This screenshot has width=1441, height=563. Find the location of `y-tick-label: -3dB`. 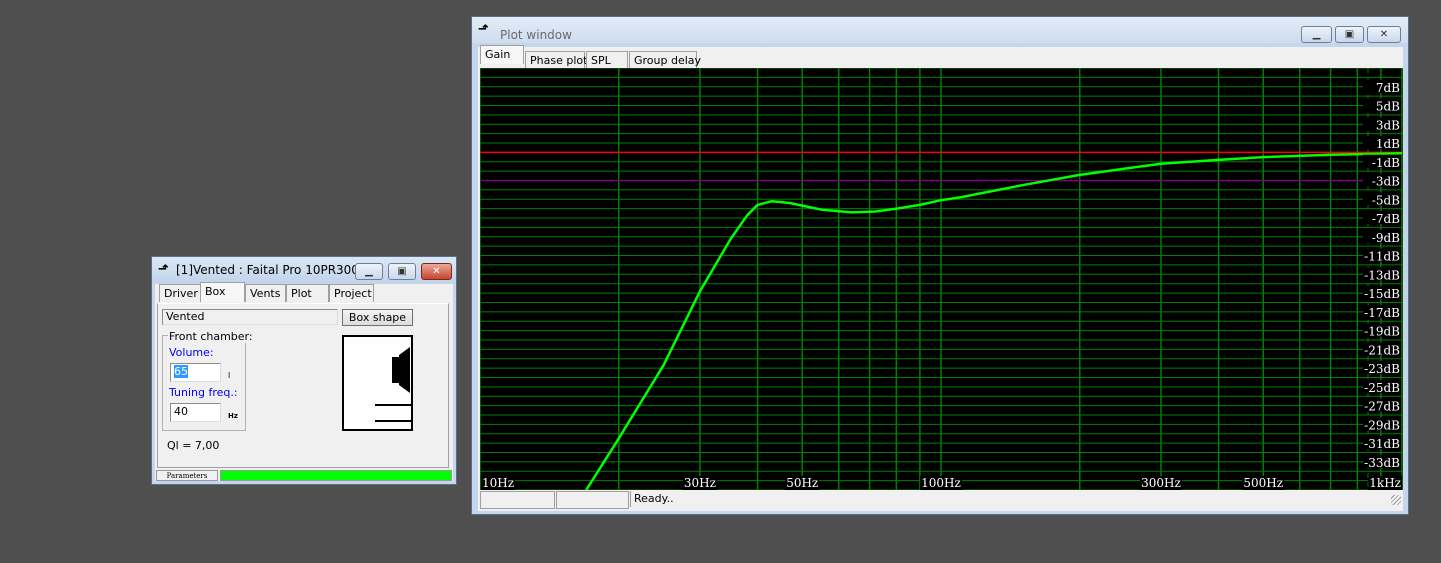

y-tick-label: -3dB is located at coordinates (1386, 182).